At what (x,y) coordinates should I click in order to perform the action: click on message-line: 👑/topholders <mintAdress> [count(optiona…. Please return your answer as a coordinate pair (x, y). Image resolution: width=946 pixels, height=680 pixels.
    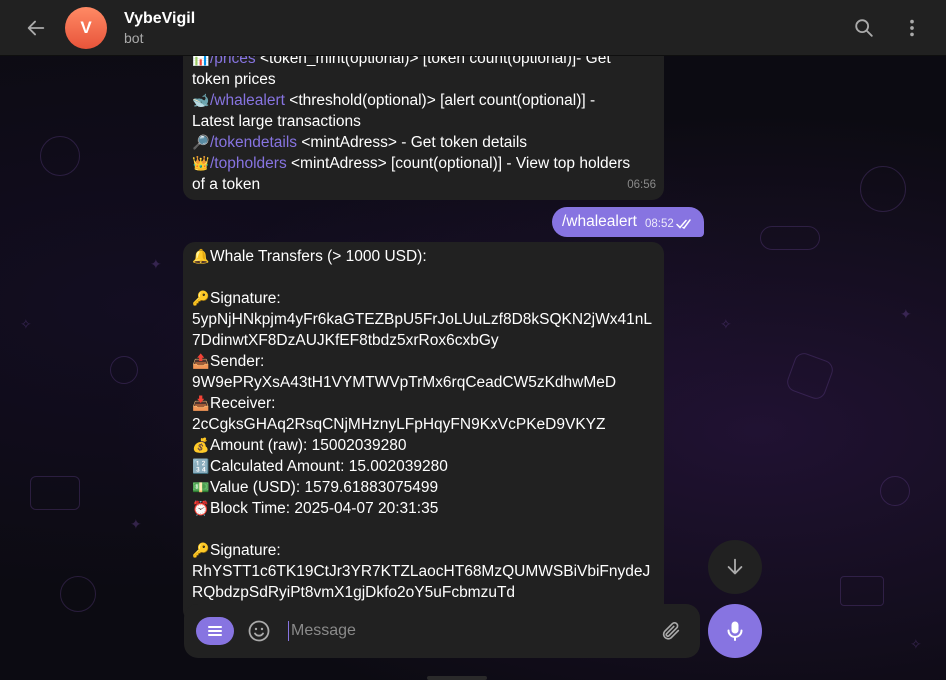
    Looking at the image, I should click on (423, 163).